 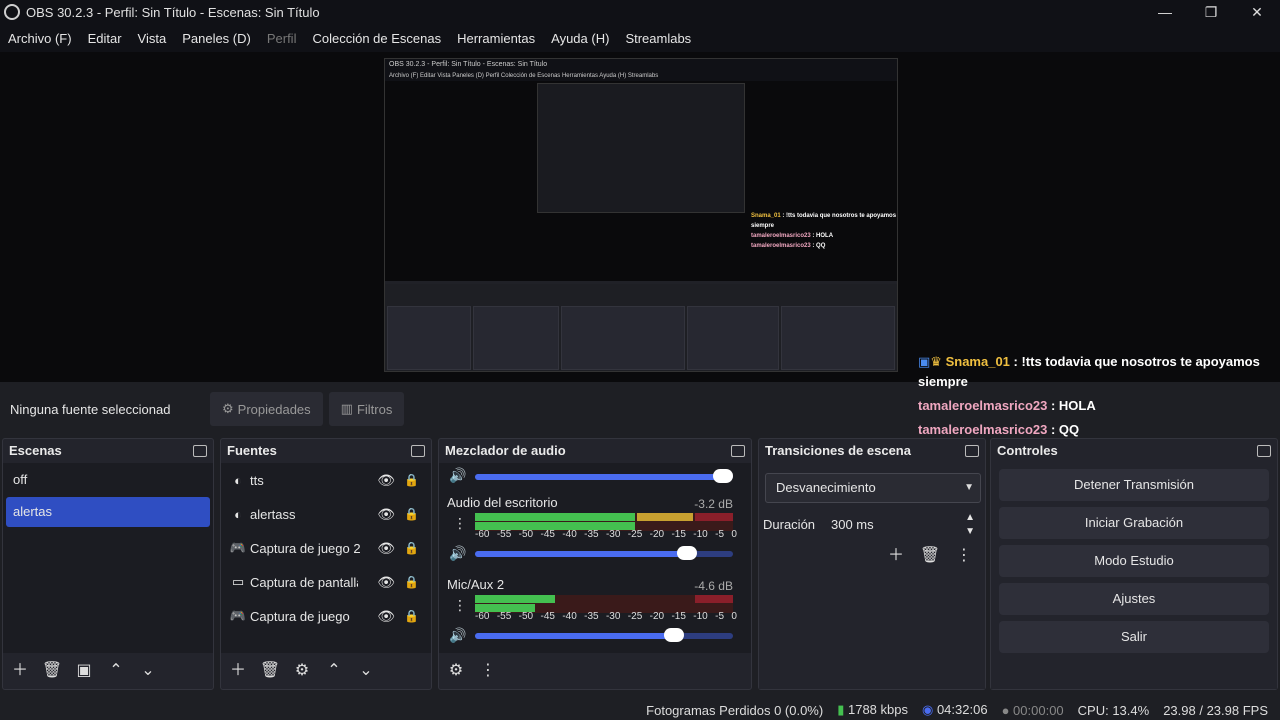 I want to click on scene-item-off: off, so click(x=108, y=480).